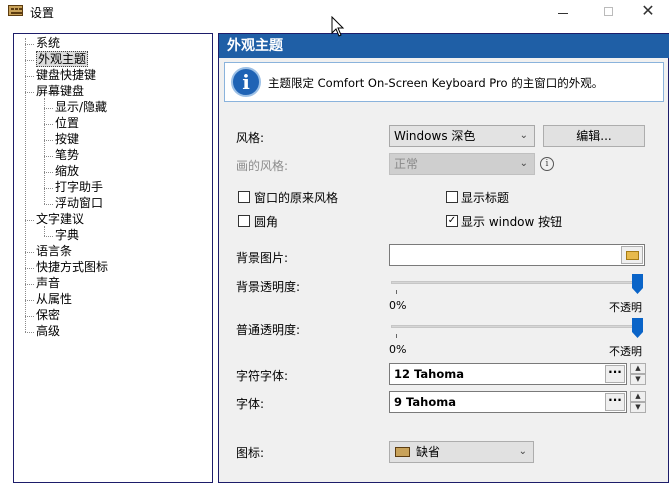 Image resolution: width=669 pixels, height=483 pixels. I want to click on tree-item: 字典, so click(67, 235).